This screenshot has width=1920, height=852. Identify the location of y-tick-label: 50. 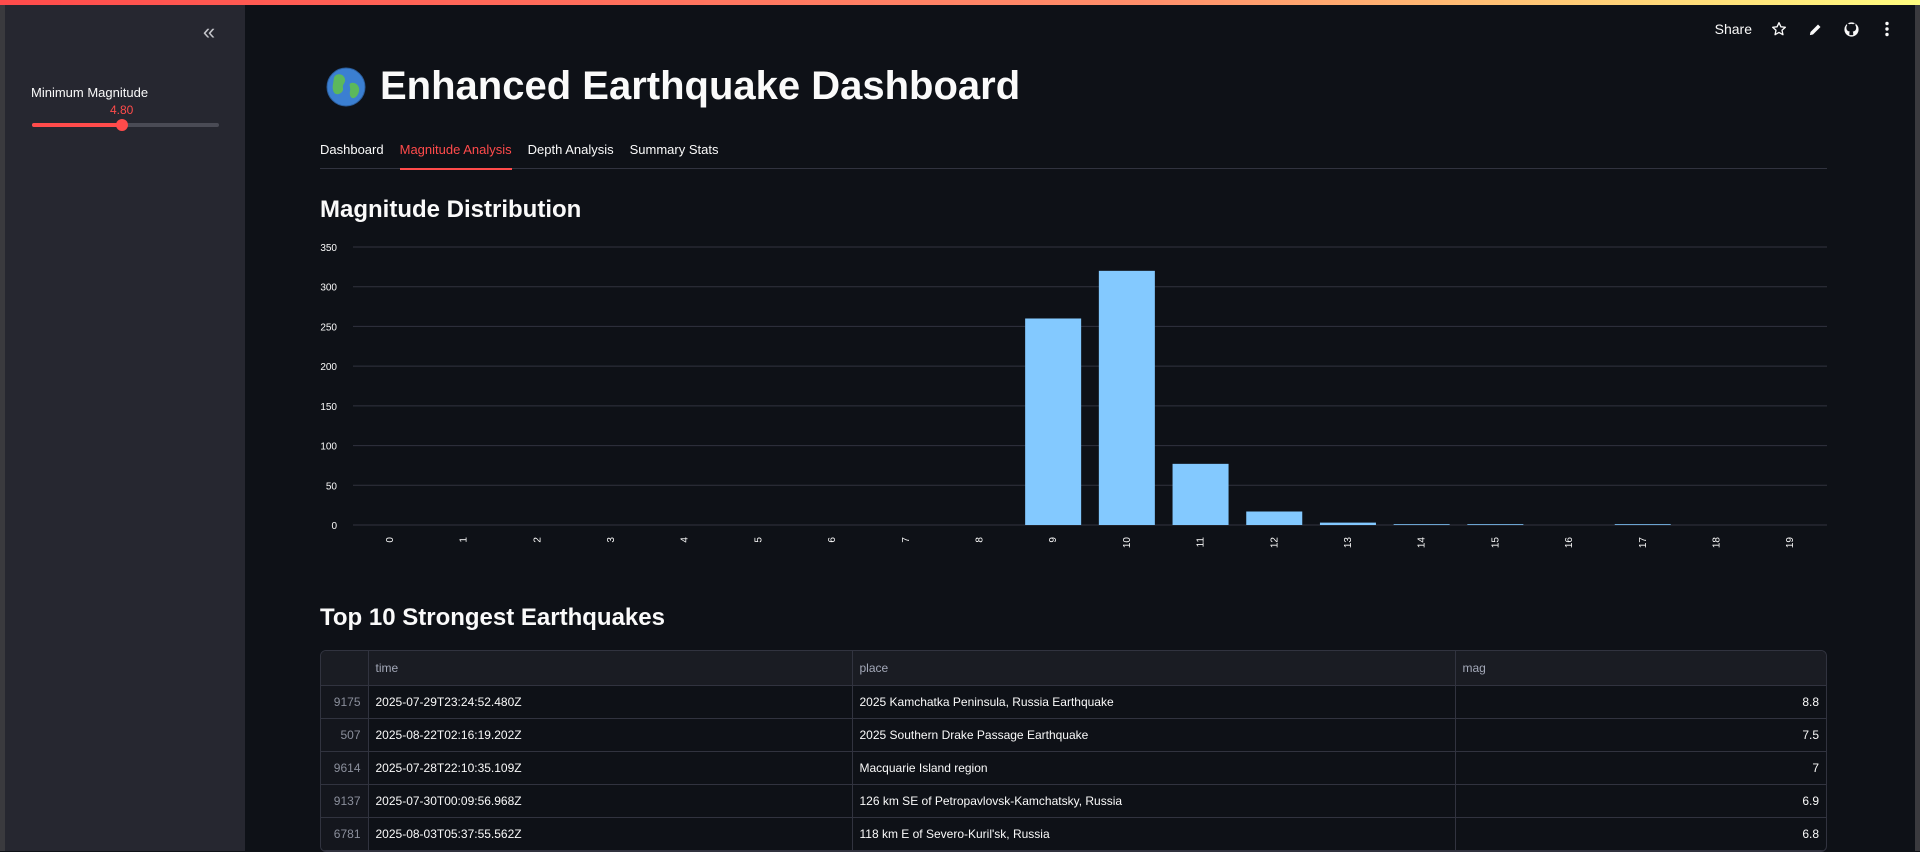
(332, 486).